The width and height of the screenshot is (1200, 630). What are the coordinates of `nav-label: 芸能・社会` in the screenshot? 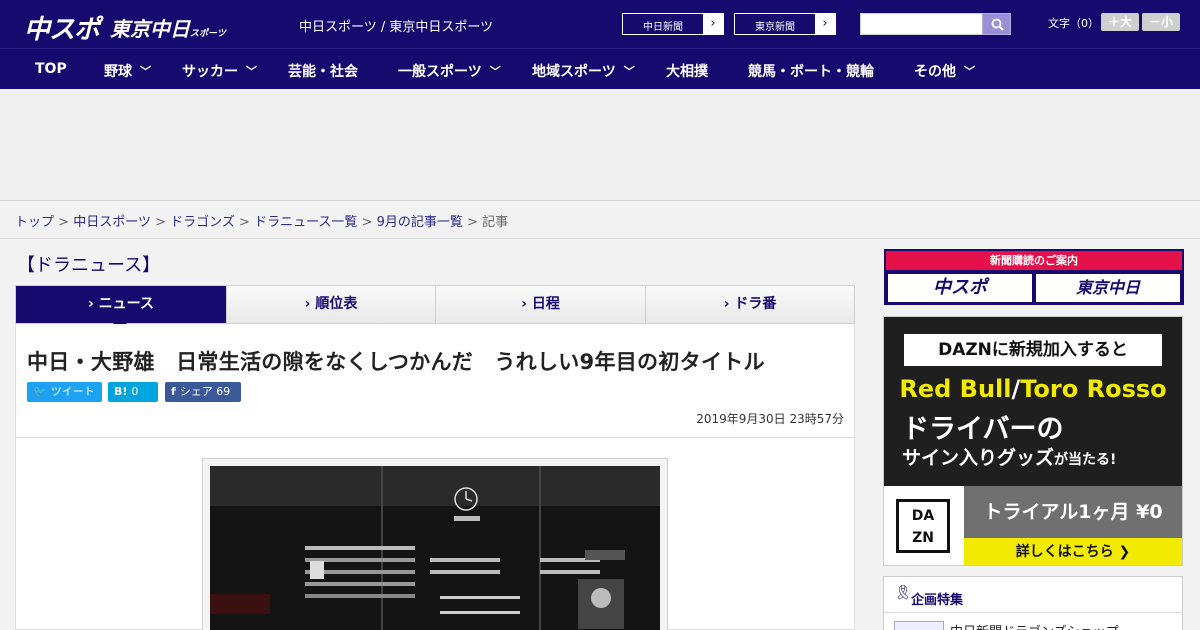 It's located at (323, 72).